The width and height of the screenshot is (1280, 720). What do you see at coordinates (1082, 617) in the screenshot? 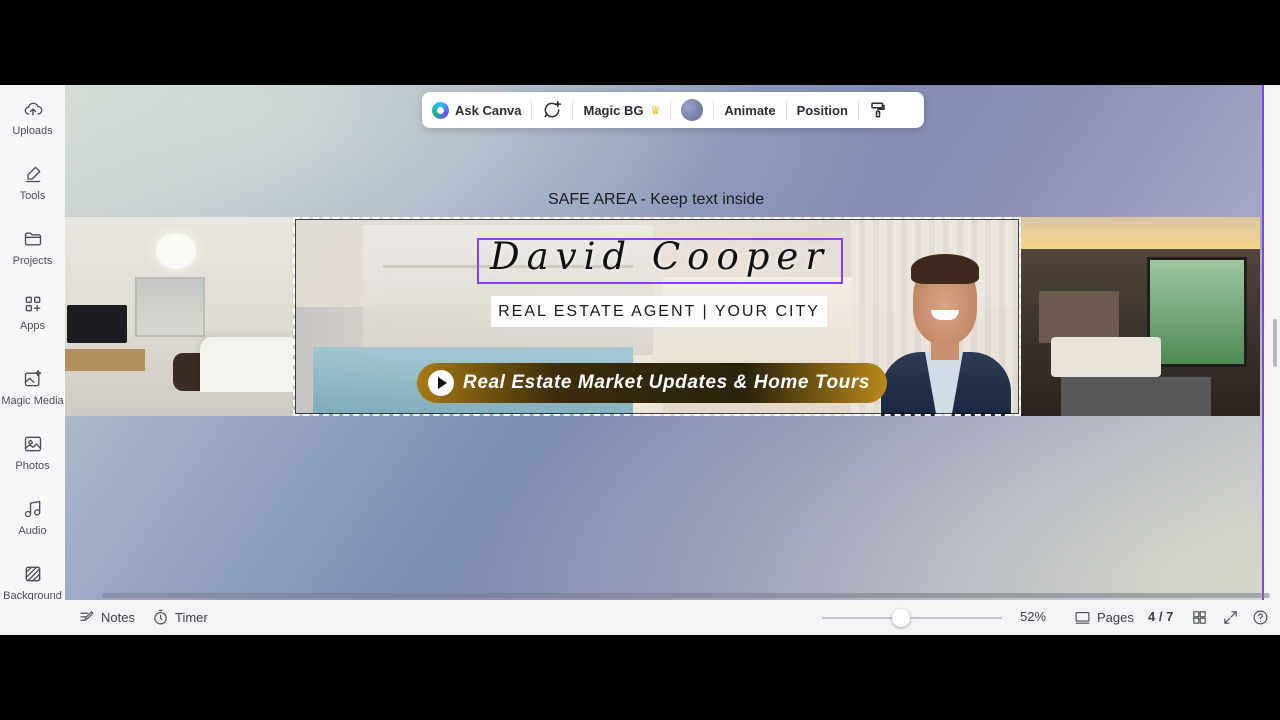
I see `pages-icon` at bounding box center [1082, 617].